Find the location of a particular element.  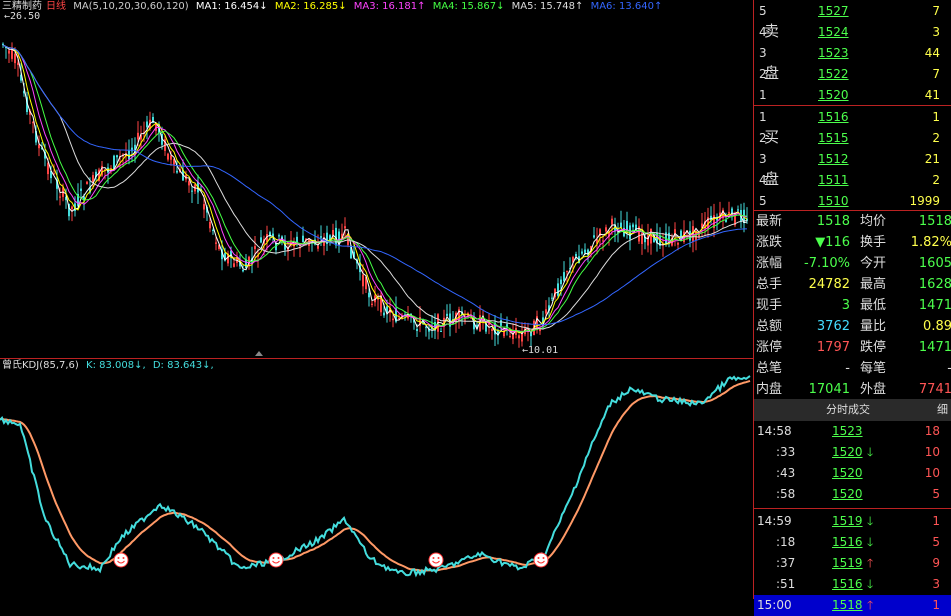

tick-row: :58 1520 5 is located at coordinates (852, 494).